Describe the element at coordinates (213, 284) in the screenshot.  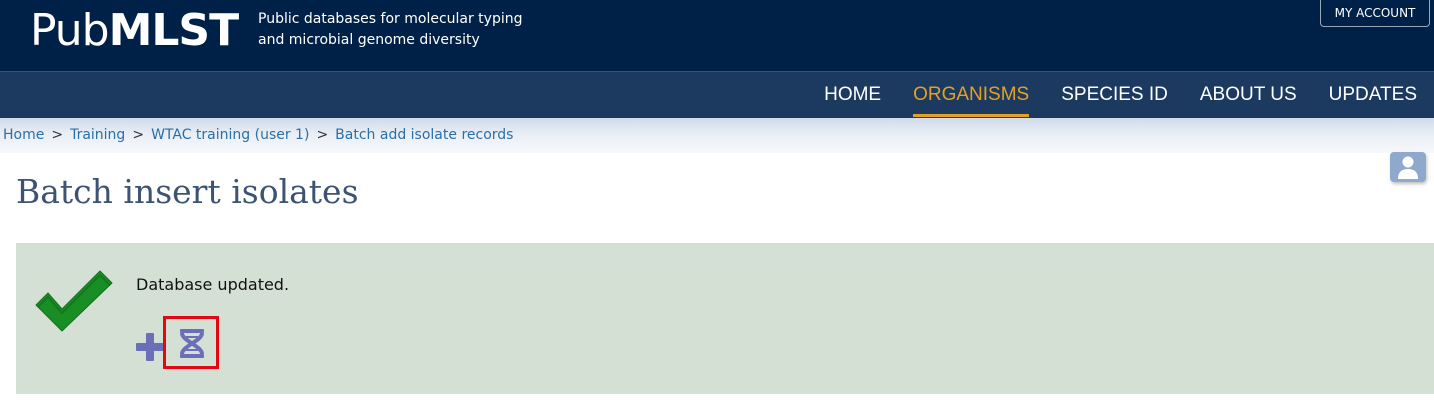
I see `status-message: Database updated.` at that location.